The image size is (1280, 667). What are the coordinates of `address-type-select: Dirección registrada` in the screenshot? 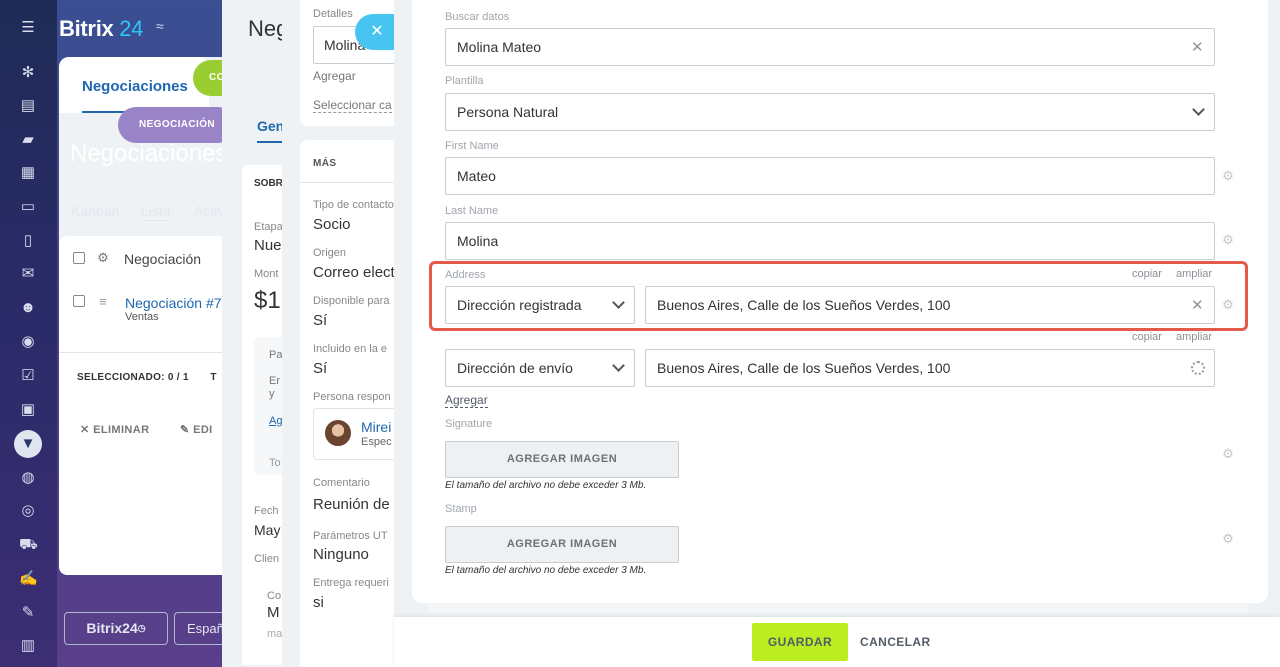 It's located at (540, 305).